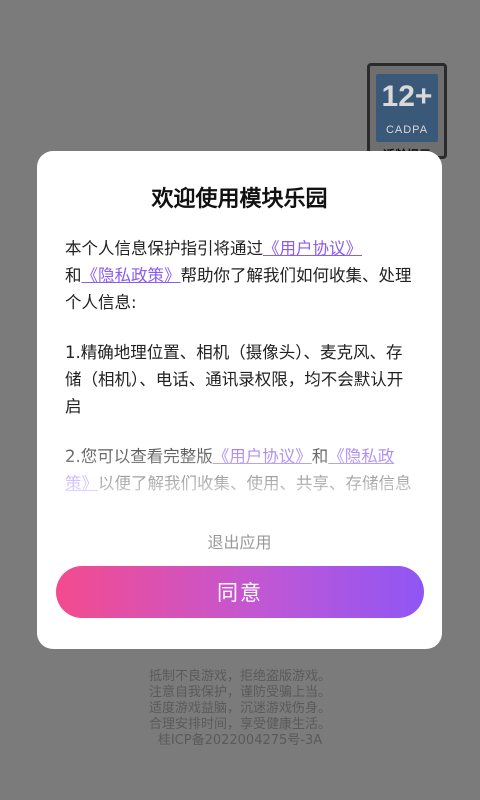  What do you see at coordinates (407, 130) in the screenshot?
I see `age-rating-org: CADPA` at bounding box center [407, 130].